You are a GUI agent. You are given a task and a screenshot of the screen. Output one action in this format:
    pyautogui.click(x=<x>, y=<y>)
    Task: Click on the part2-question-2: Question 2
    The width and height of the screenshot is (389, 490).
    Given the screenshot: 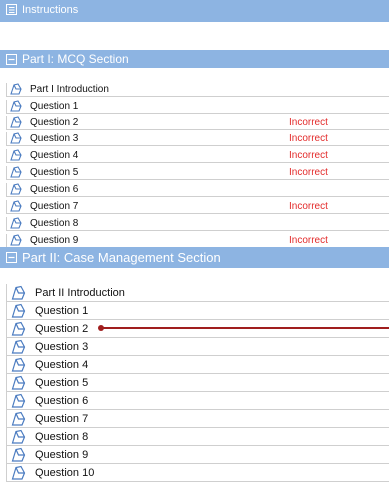 What is the action you would take?
    pyautogui.click(x=197, y=329)
    